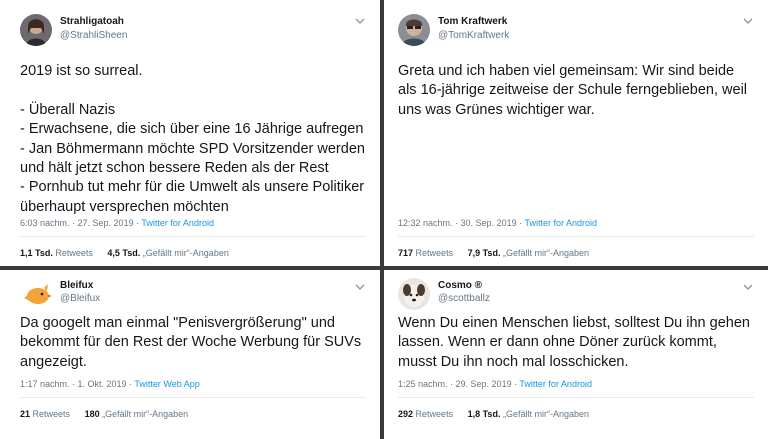 This screenshot has height=439, width=768. Describe the element at coordinates (405, 414) in the screenshot. I see `retweets-count: 292` at that location.